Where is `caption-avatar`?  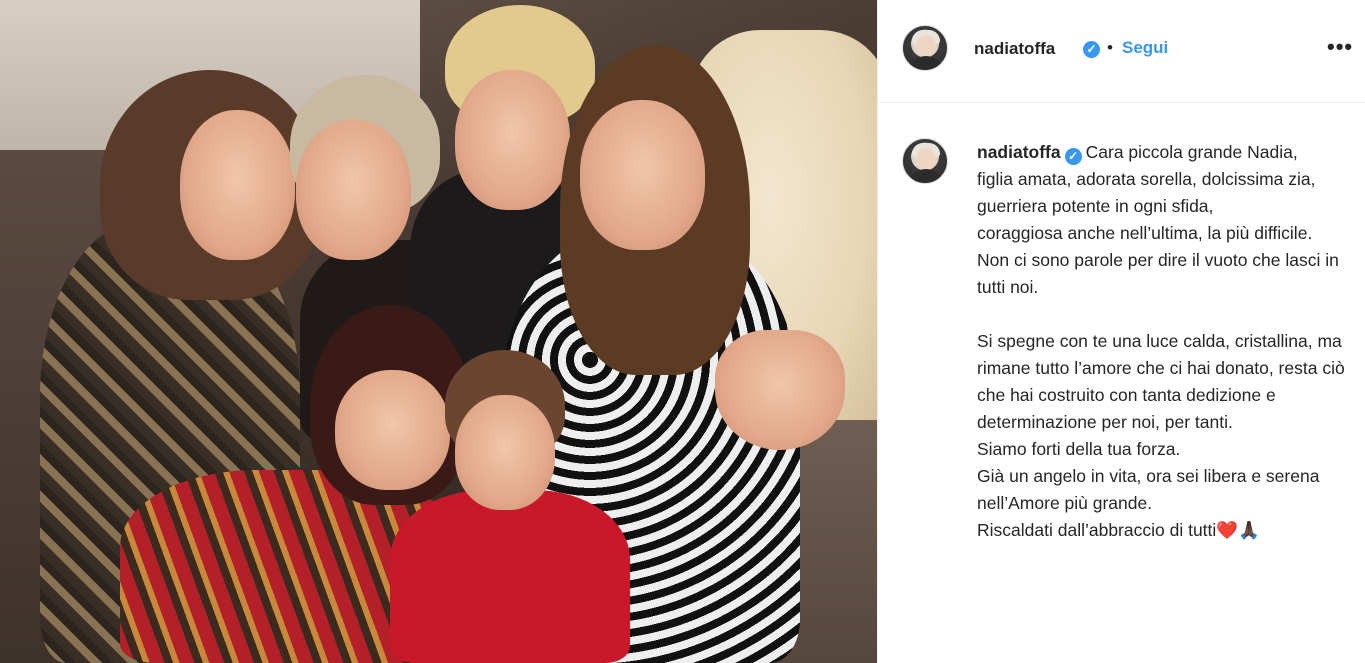
caption-avatar is located at coordinates (925, 161).